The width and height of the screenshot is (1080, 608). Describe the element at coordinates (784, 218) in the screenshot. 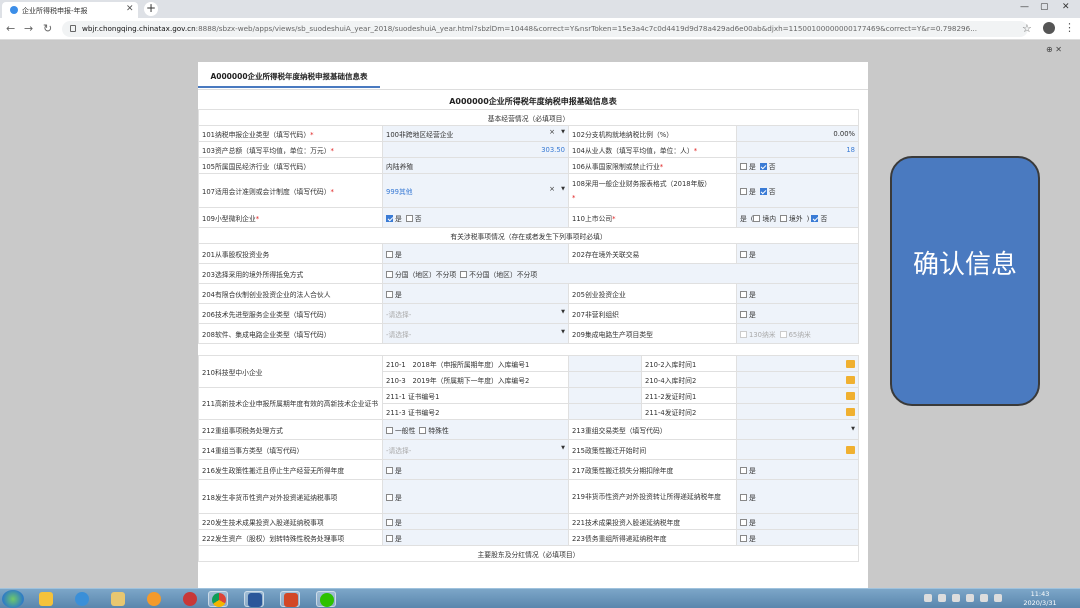

I see `f110-overseas-checkbox` at that location.